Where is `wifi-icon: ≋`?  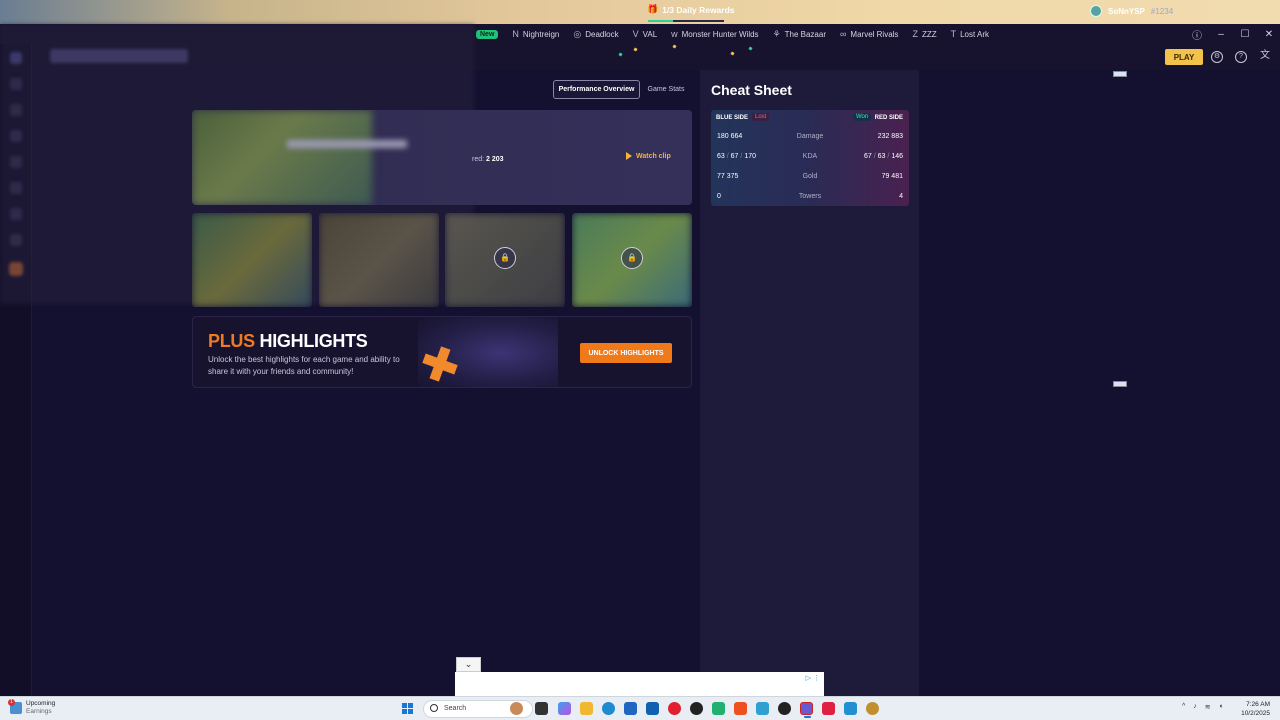 wifi-icon: ≋ is located at coordinates (1208, 707).